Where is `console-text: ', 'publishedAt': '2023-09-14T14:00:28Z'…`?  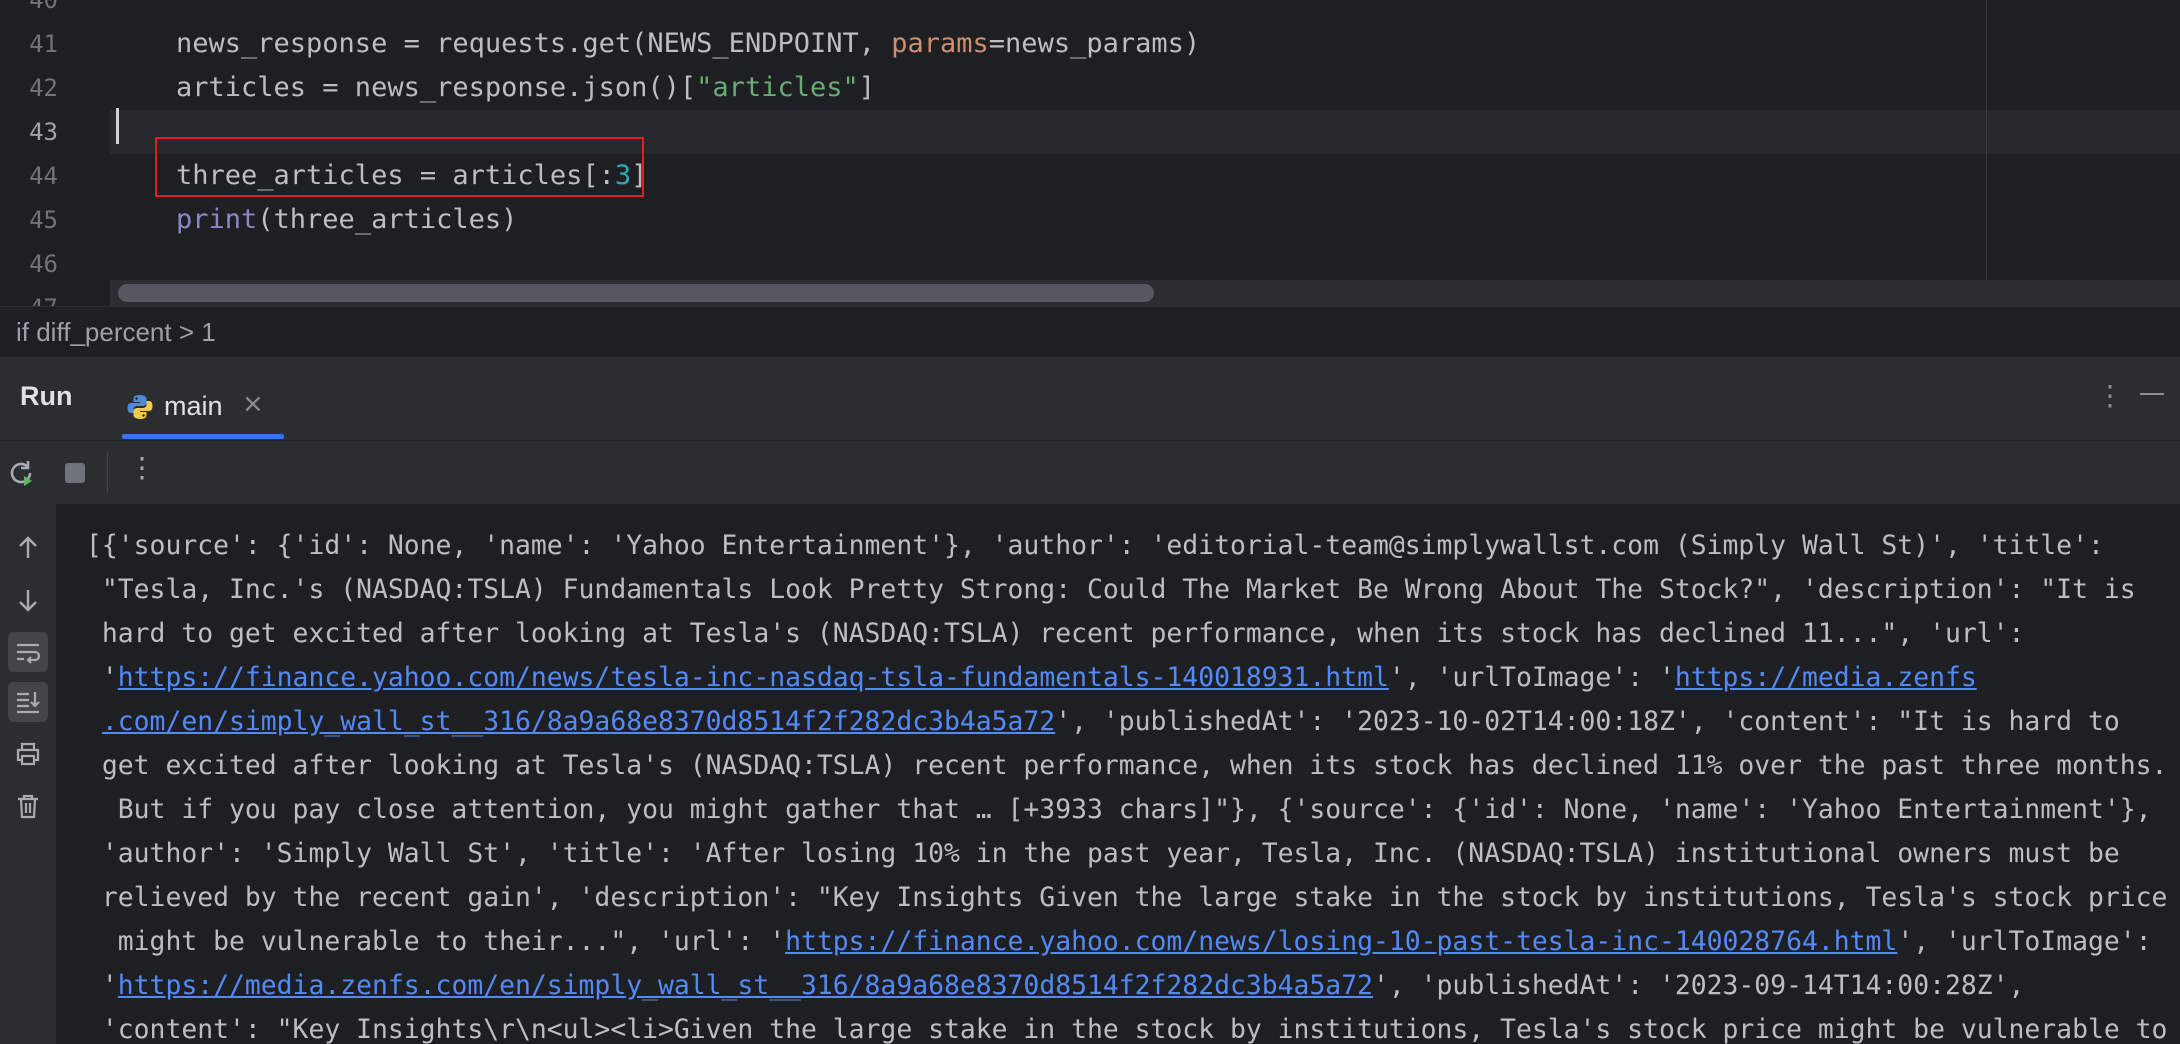
console-text: ', 'publishedAt': '2023-09-14T14:00:28Z'… is located at coordinates (1698, 985).